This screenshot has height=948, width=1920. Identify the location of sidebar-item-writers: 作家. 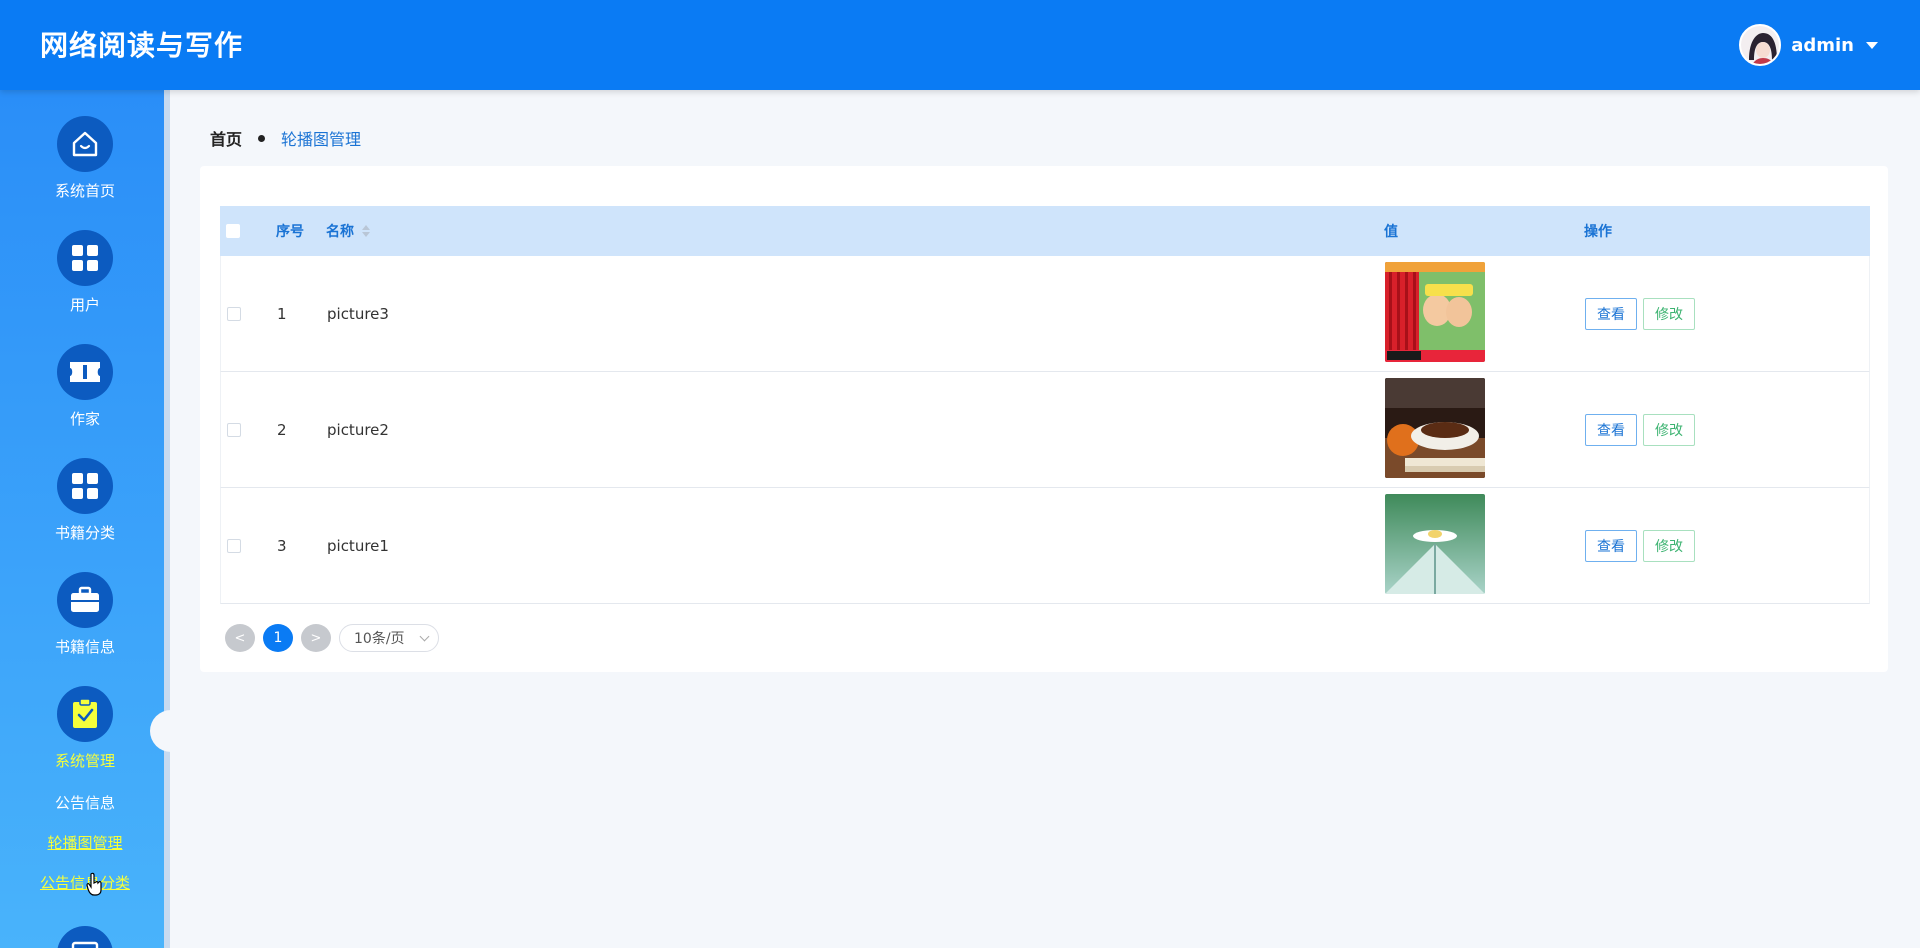
(85, 386).